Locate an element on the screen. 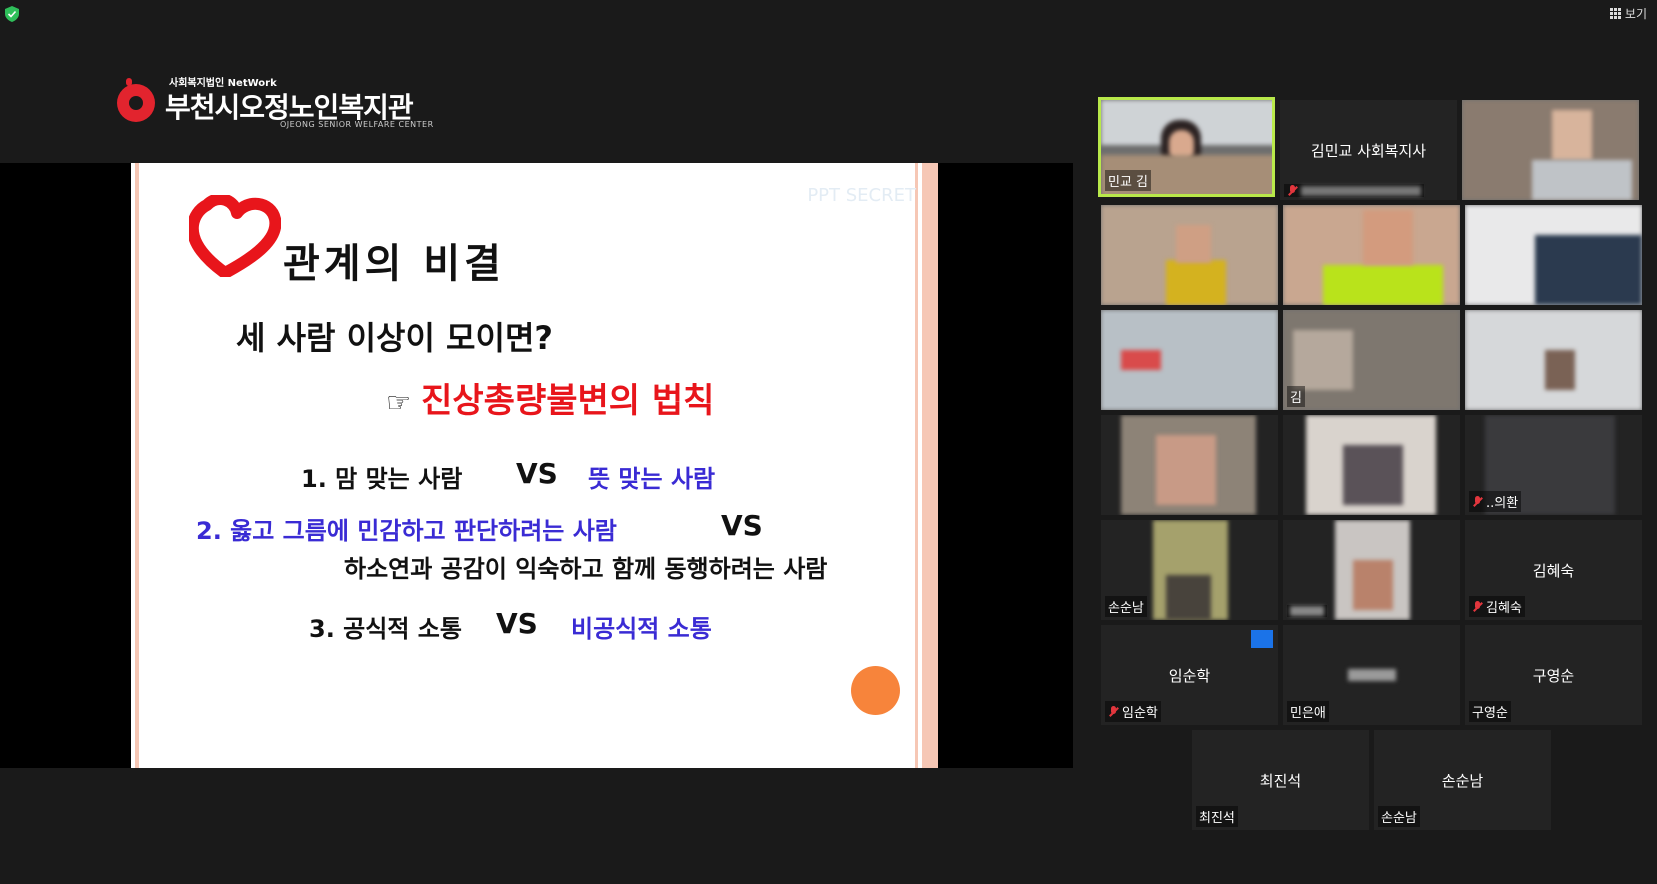  participant-tile: 김 is located at coordinates (1371, 360).